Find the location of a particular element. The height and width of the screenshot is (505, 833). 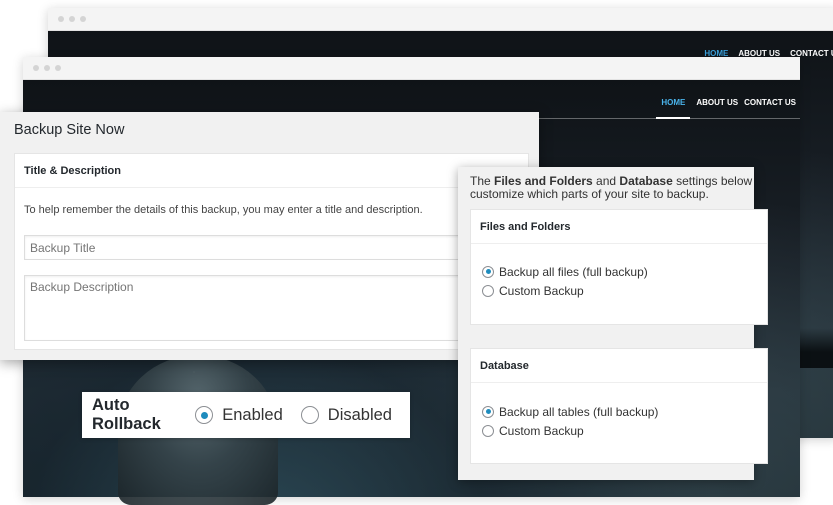

intro-text: The is located at coordinates (482, 181).